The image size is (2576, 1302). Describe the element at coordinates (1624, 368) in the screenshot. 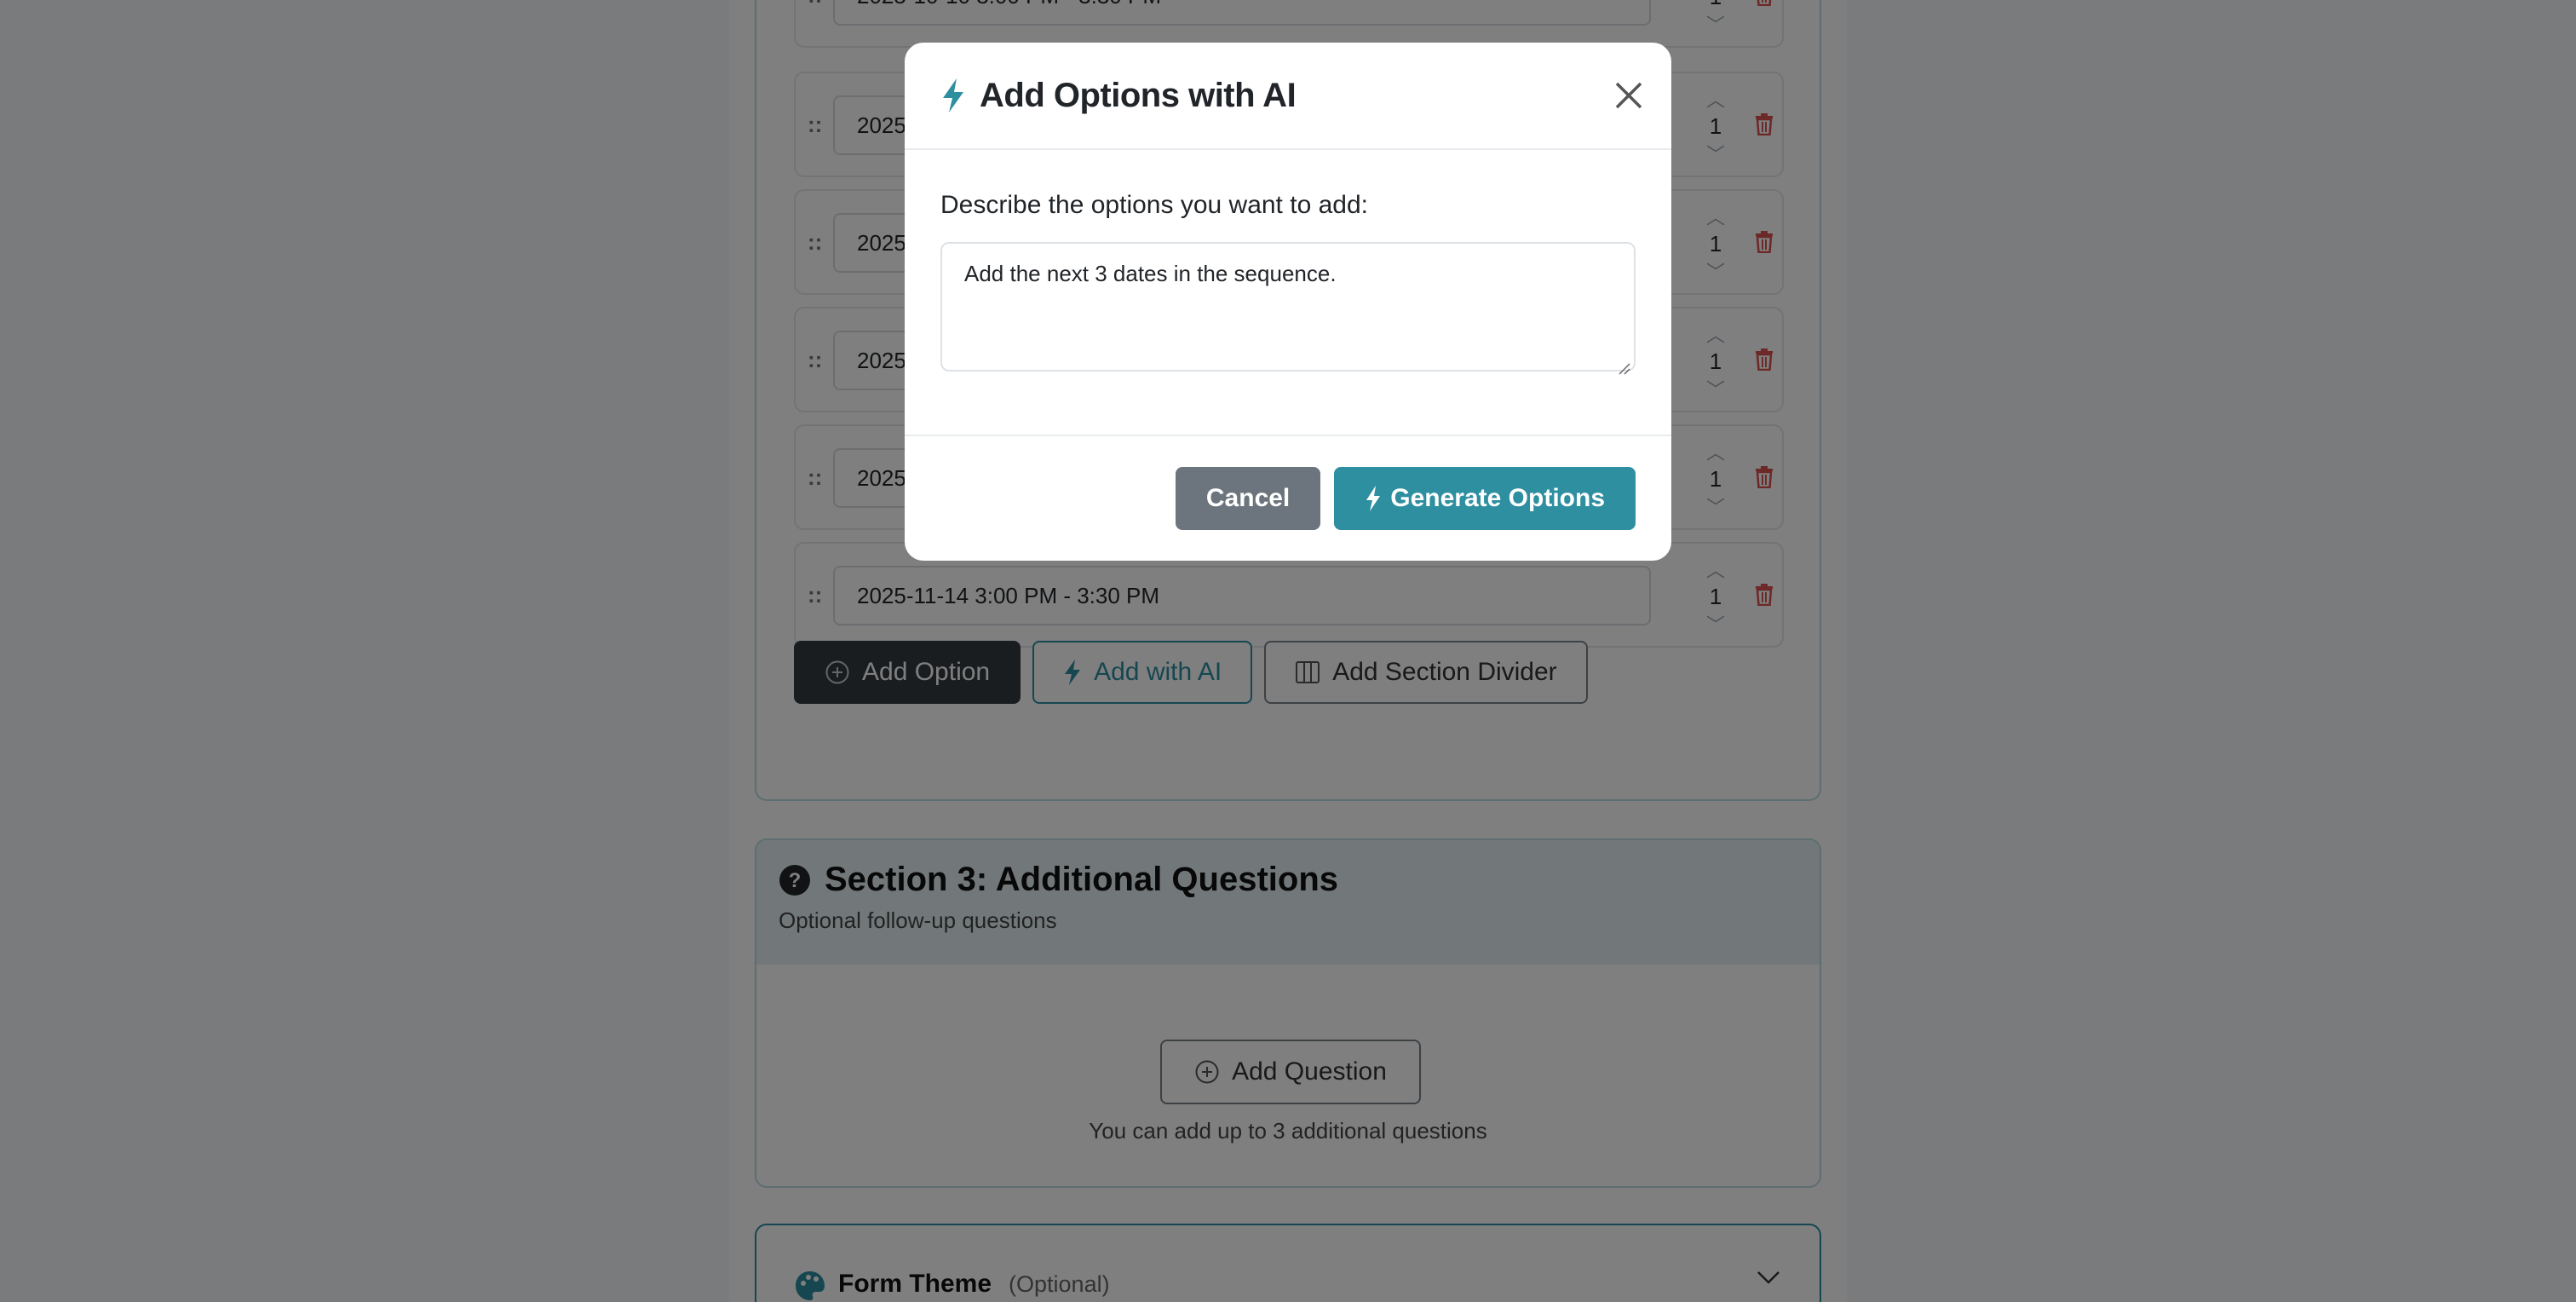

I see `resize-grip-icon` at that location.